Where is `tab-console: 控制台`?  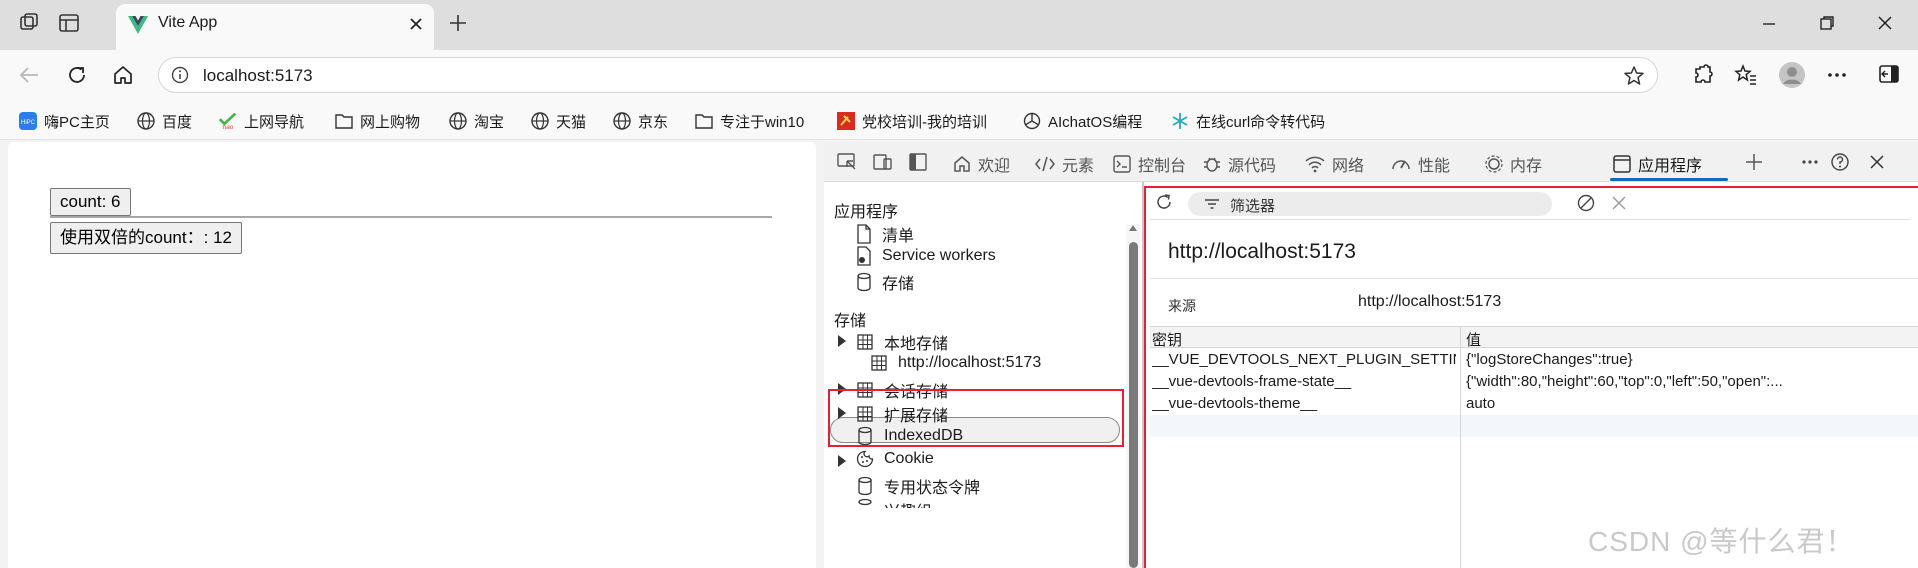
tab-console: 控制台 is located at coordinates (1149, 164).